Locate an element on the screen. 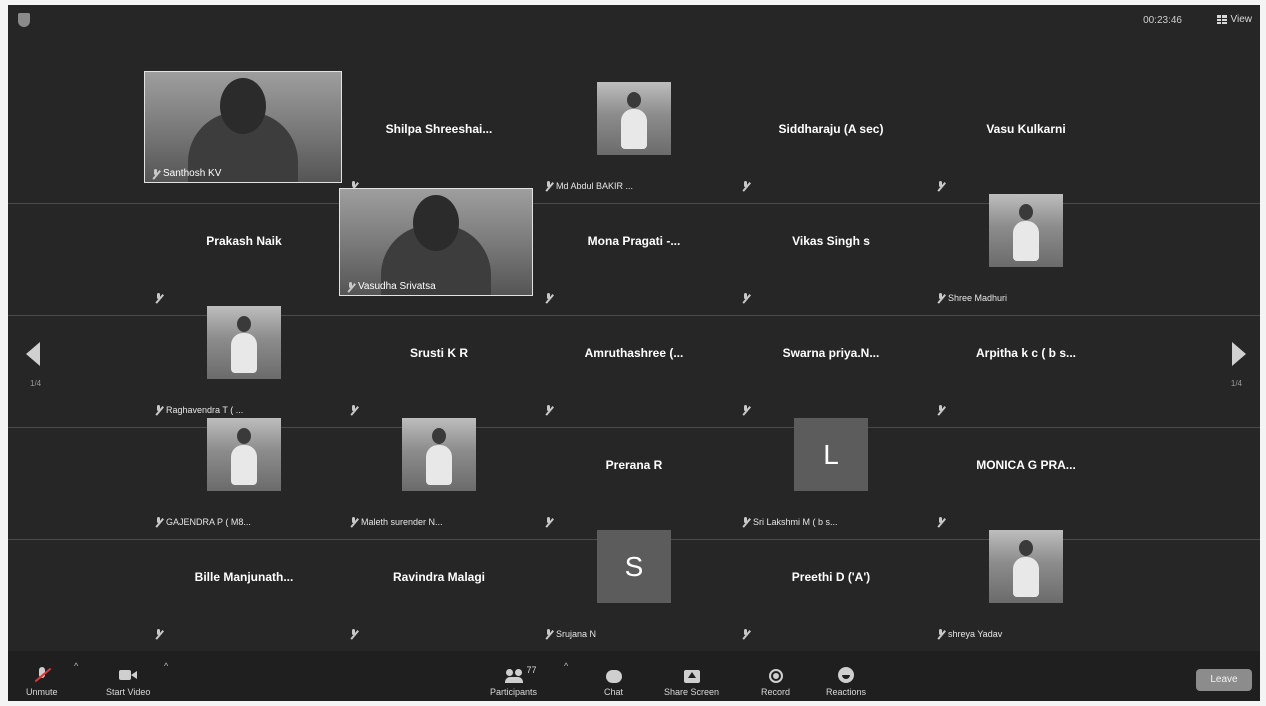 This screenshot has height=706, width=1266. participant-name-caption: Vasudha Srivatsa is located at coordinates (391, 286).